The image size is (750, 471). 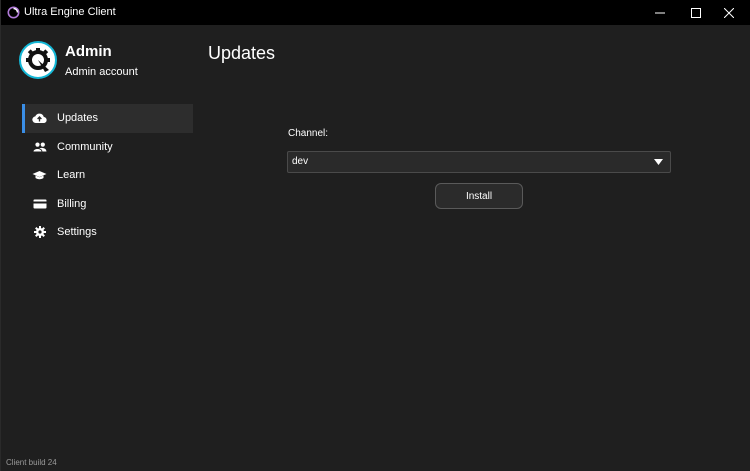 I want to click on page-title: Updates, so click(x=242, y=53).